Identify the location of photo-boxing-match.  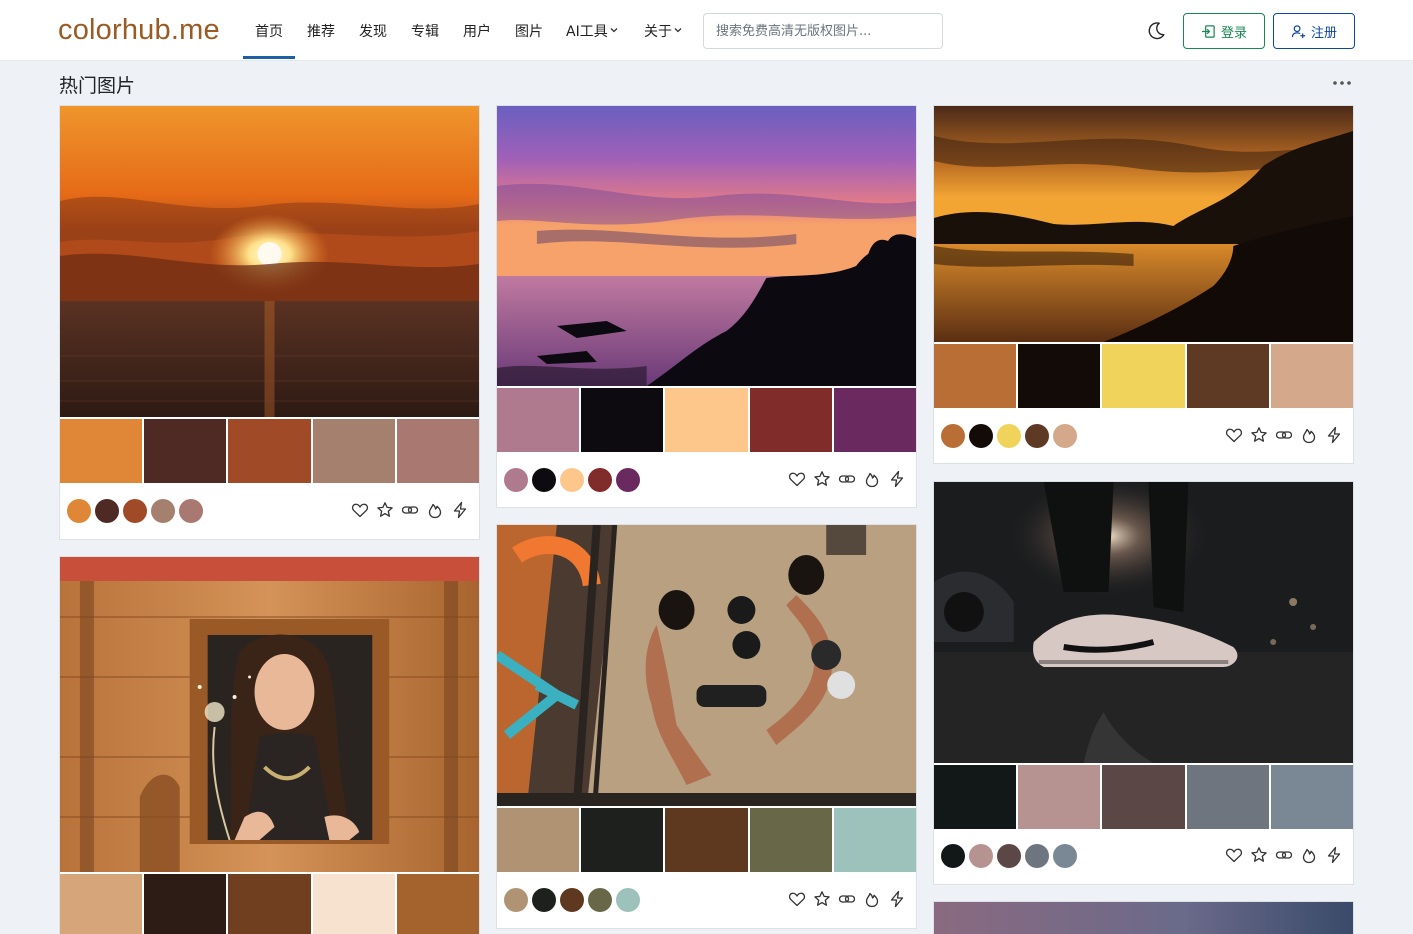
(706, 665).